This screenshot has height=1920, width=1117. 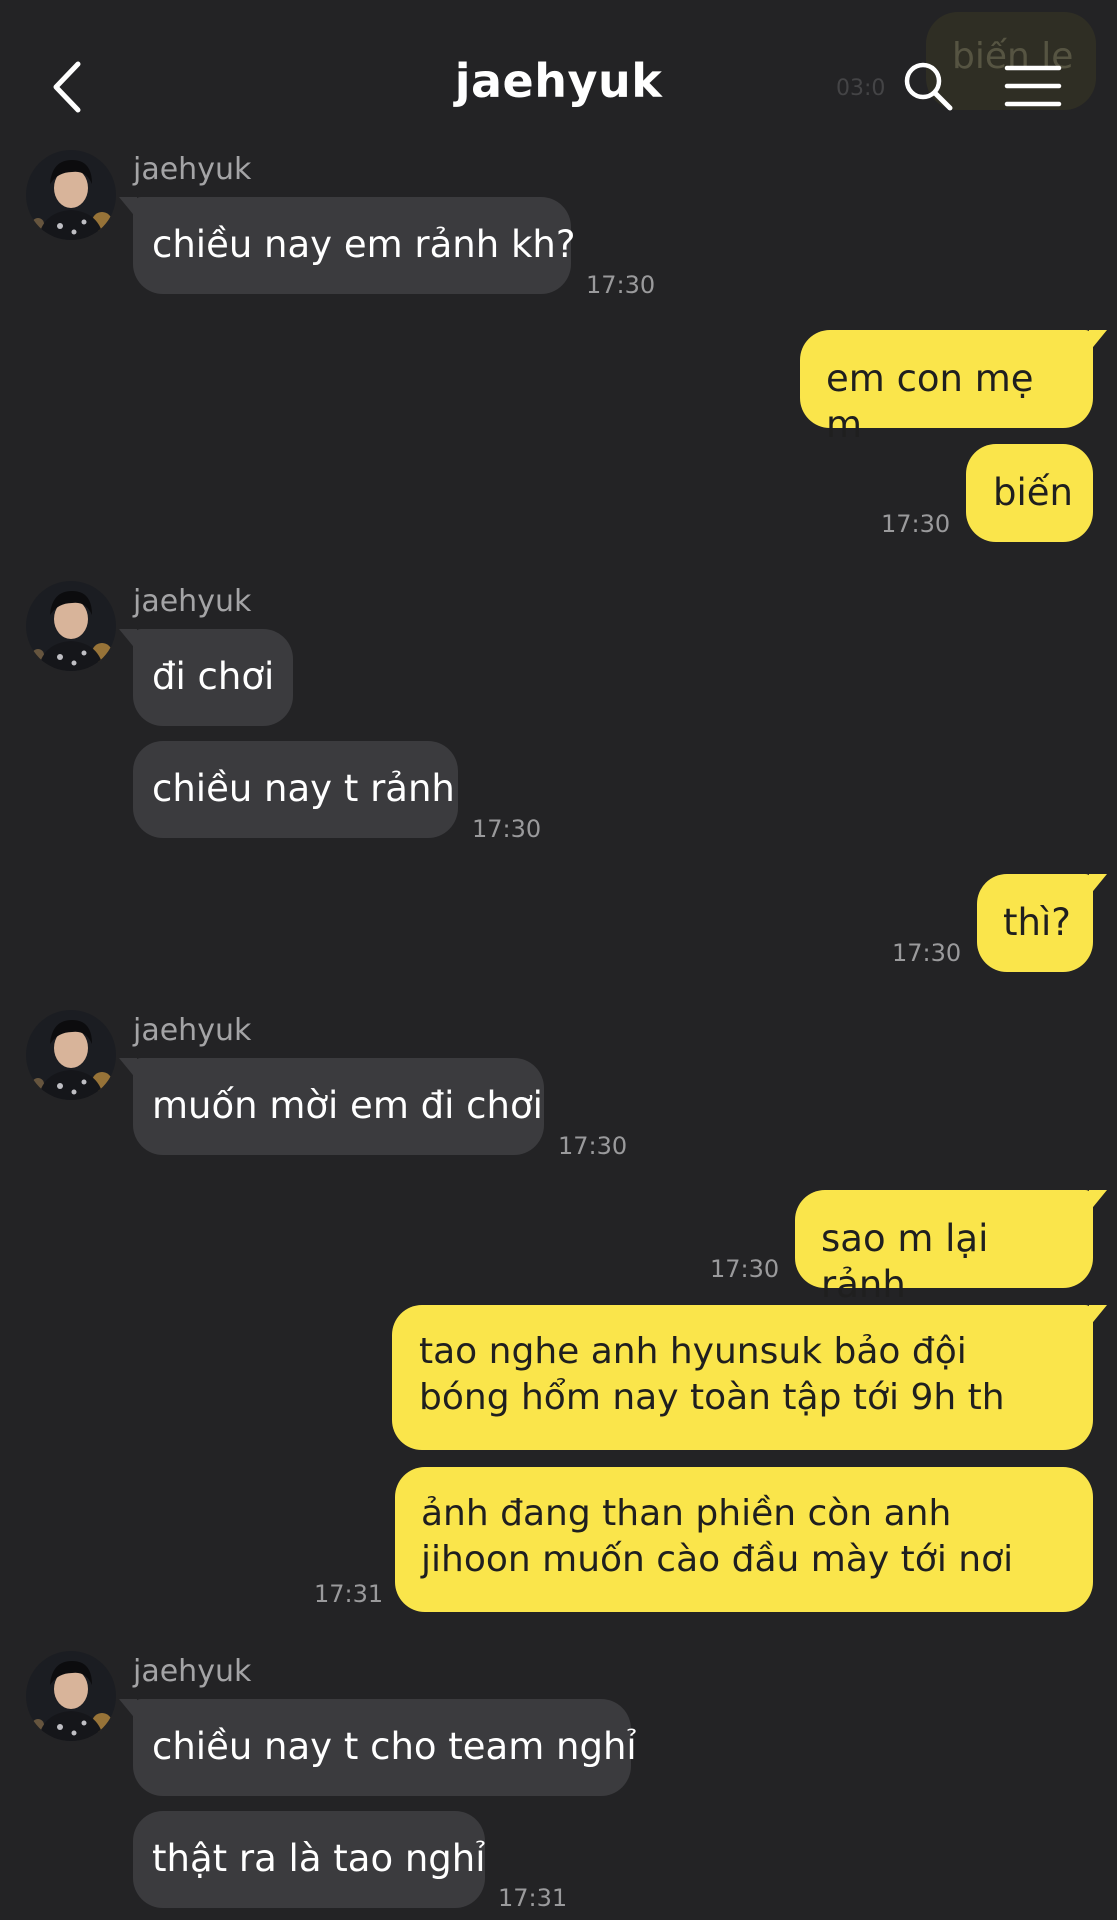 I want to click on message-bubble-incoming: chiều nay t rảnh, so click(x=295, y=789).